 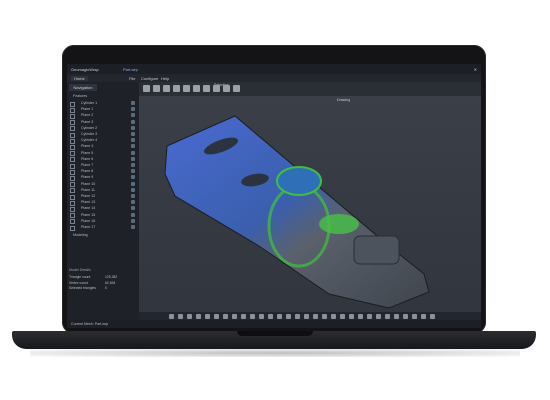 I want to click on tree-item: Plane 13, so click(x=103, y=202).